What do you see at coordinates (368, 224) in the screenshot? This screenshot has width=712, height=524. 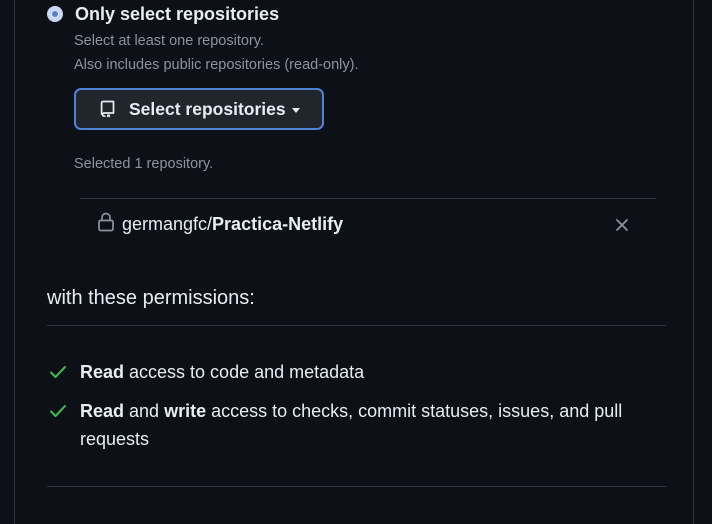 I see `selected-repo-row: germangfc/Practica-Netlify` at bounding box center [368, 224].